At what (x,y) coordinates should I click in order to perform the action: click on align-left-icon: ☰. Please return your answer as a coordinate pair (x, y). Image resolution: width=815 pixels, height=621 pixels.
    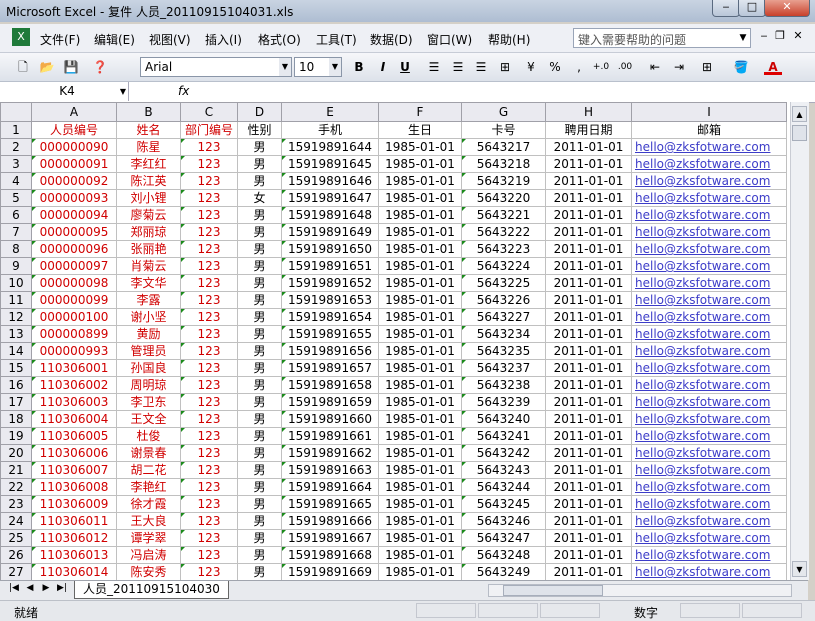
    Looking at the image, I should click on (434, 67).